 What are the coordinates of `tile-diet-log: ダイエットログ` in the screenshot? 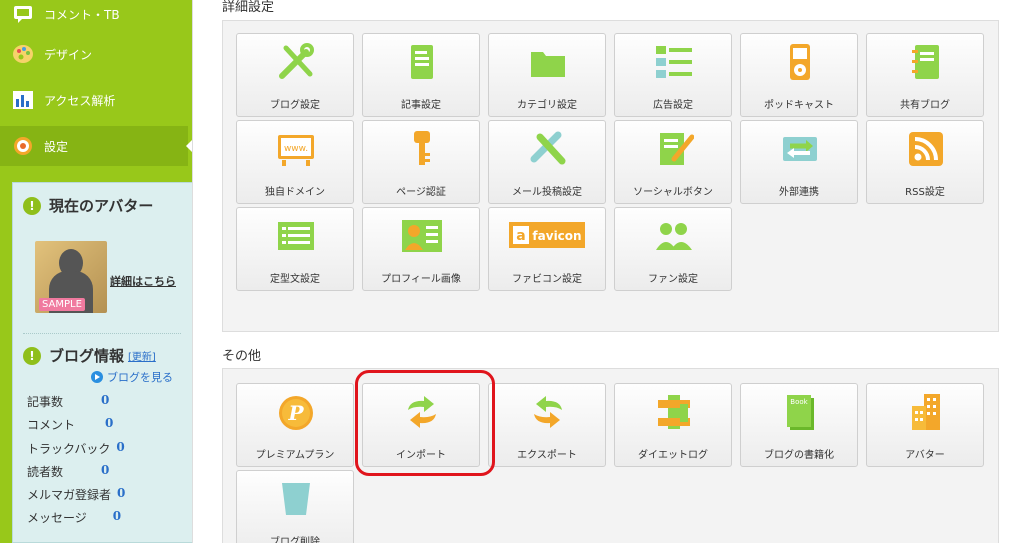 It's located at (673, 425).